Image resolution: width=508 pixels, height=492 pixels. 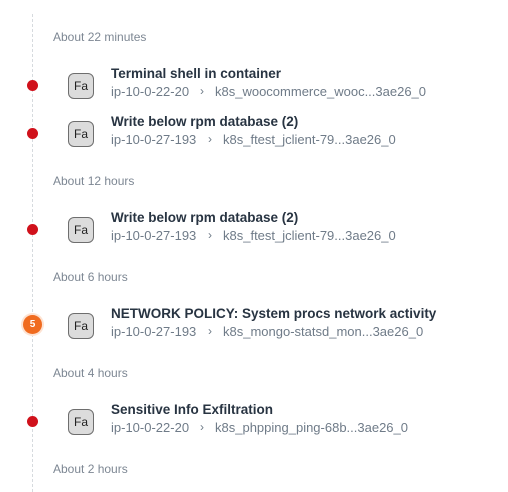 What do you see at coordinates (94, 181) in the screenshot?
I see `time-group-label: About 12 hours` at bounding box center [94, 181].